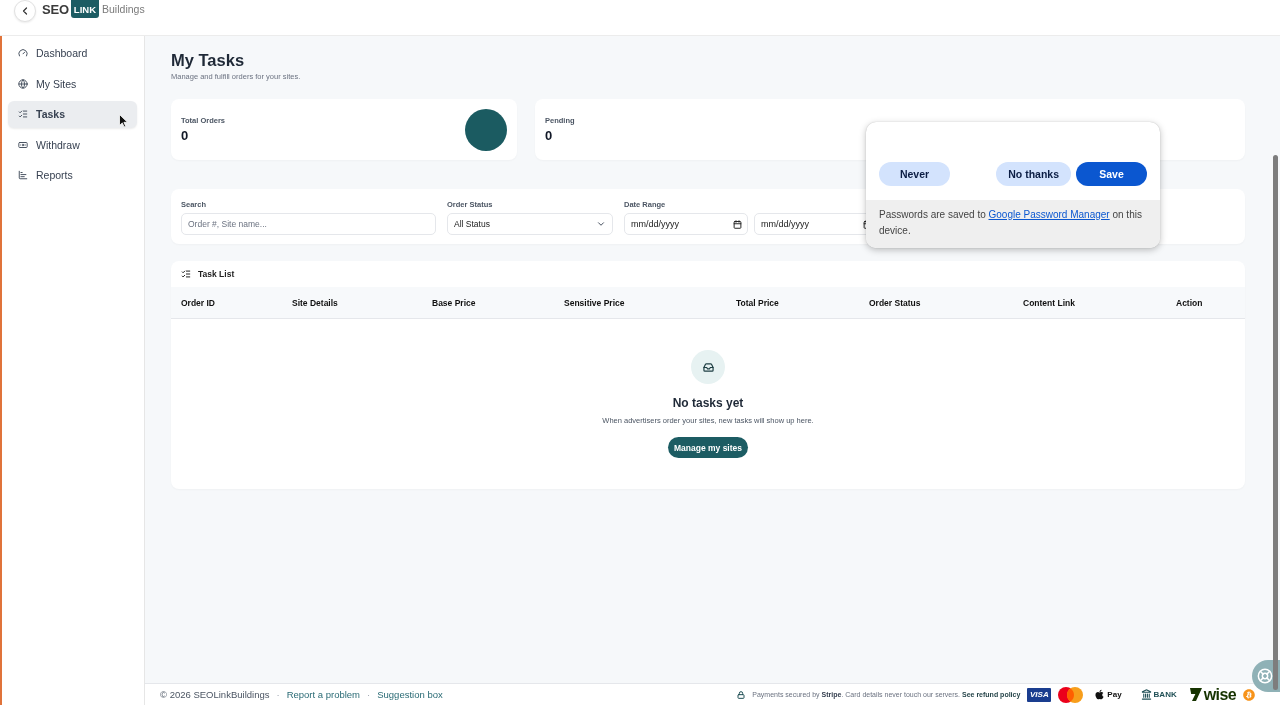 The width and height of the screenshot is (1280, 705). Describe the element at coordinates (708, 367) in the screenshot. I see `inbox-icon` at that location.